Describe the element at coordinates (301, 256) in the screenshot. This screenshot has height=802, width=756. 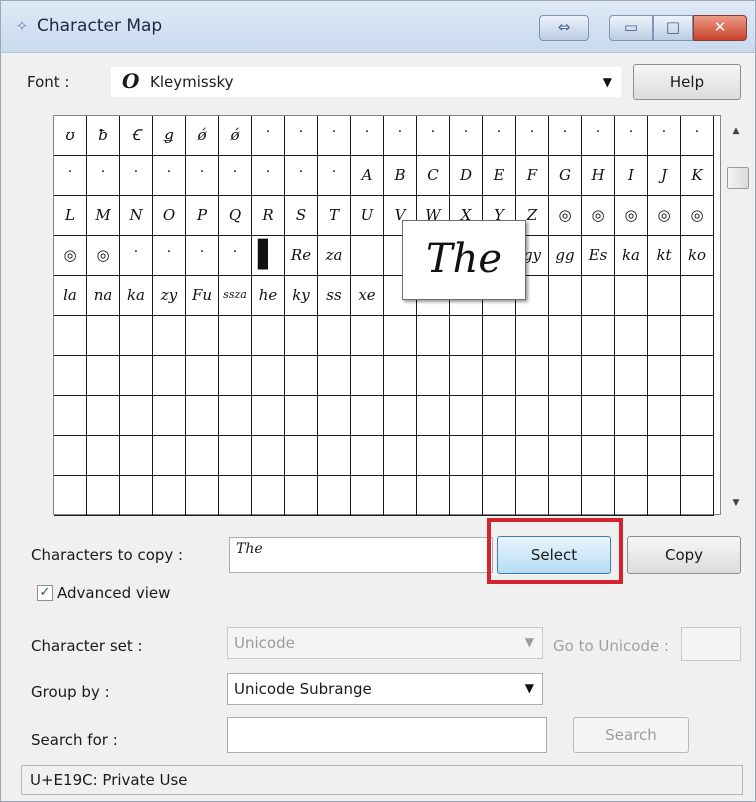
I see `character-cell: Re` at that location.